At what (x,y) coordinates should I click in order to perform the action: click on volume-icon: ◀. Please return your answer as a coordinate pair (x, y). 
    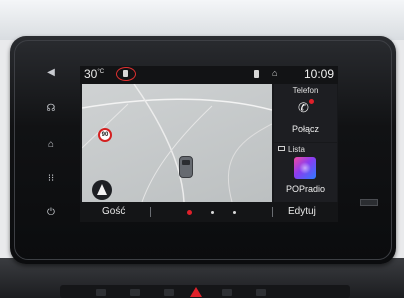
    Looking at the image, I should click on (51, 73).